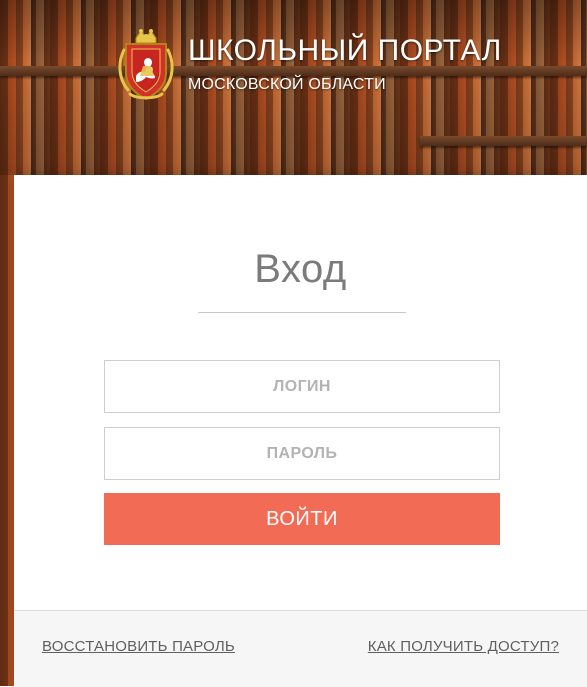 The image size is (587, 687). What do you see at coordinates (345, 50) in the screenshot?
I see `brand-title: ШКОЛЬНЫЙ ПОРТАЛ` at bounding box center [345, 50].